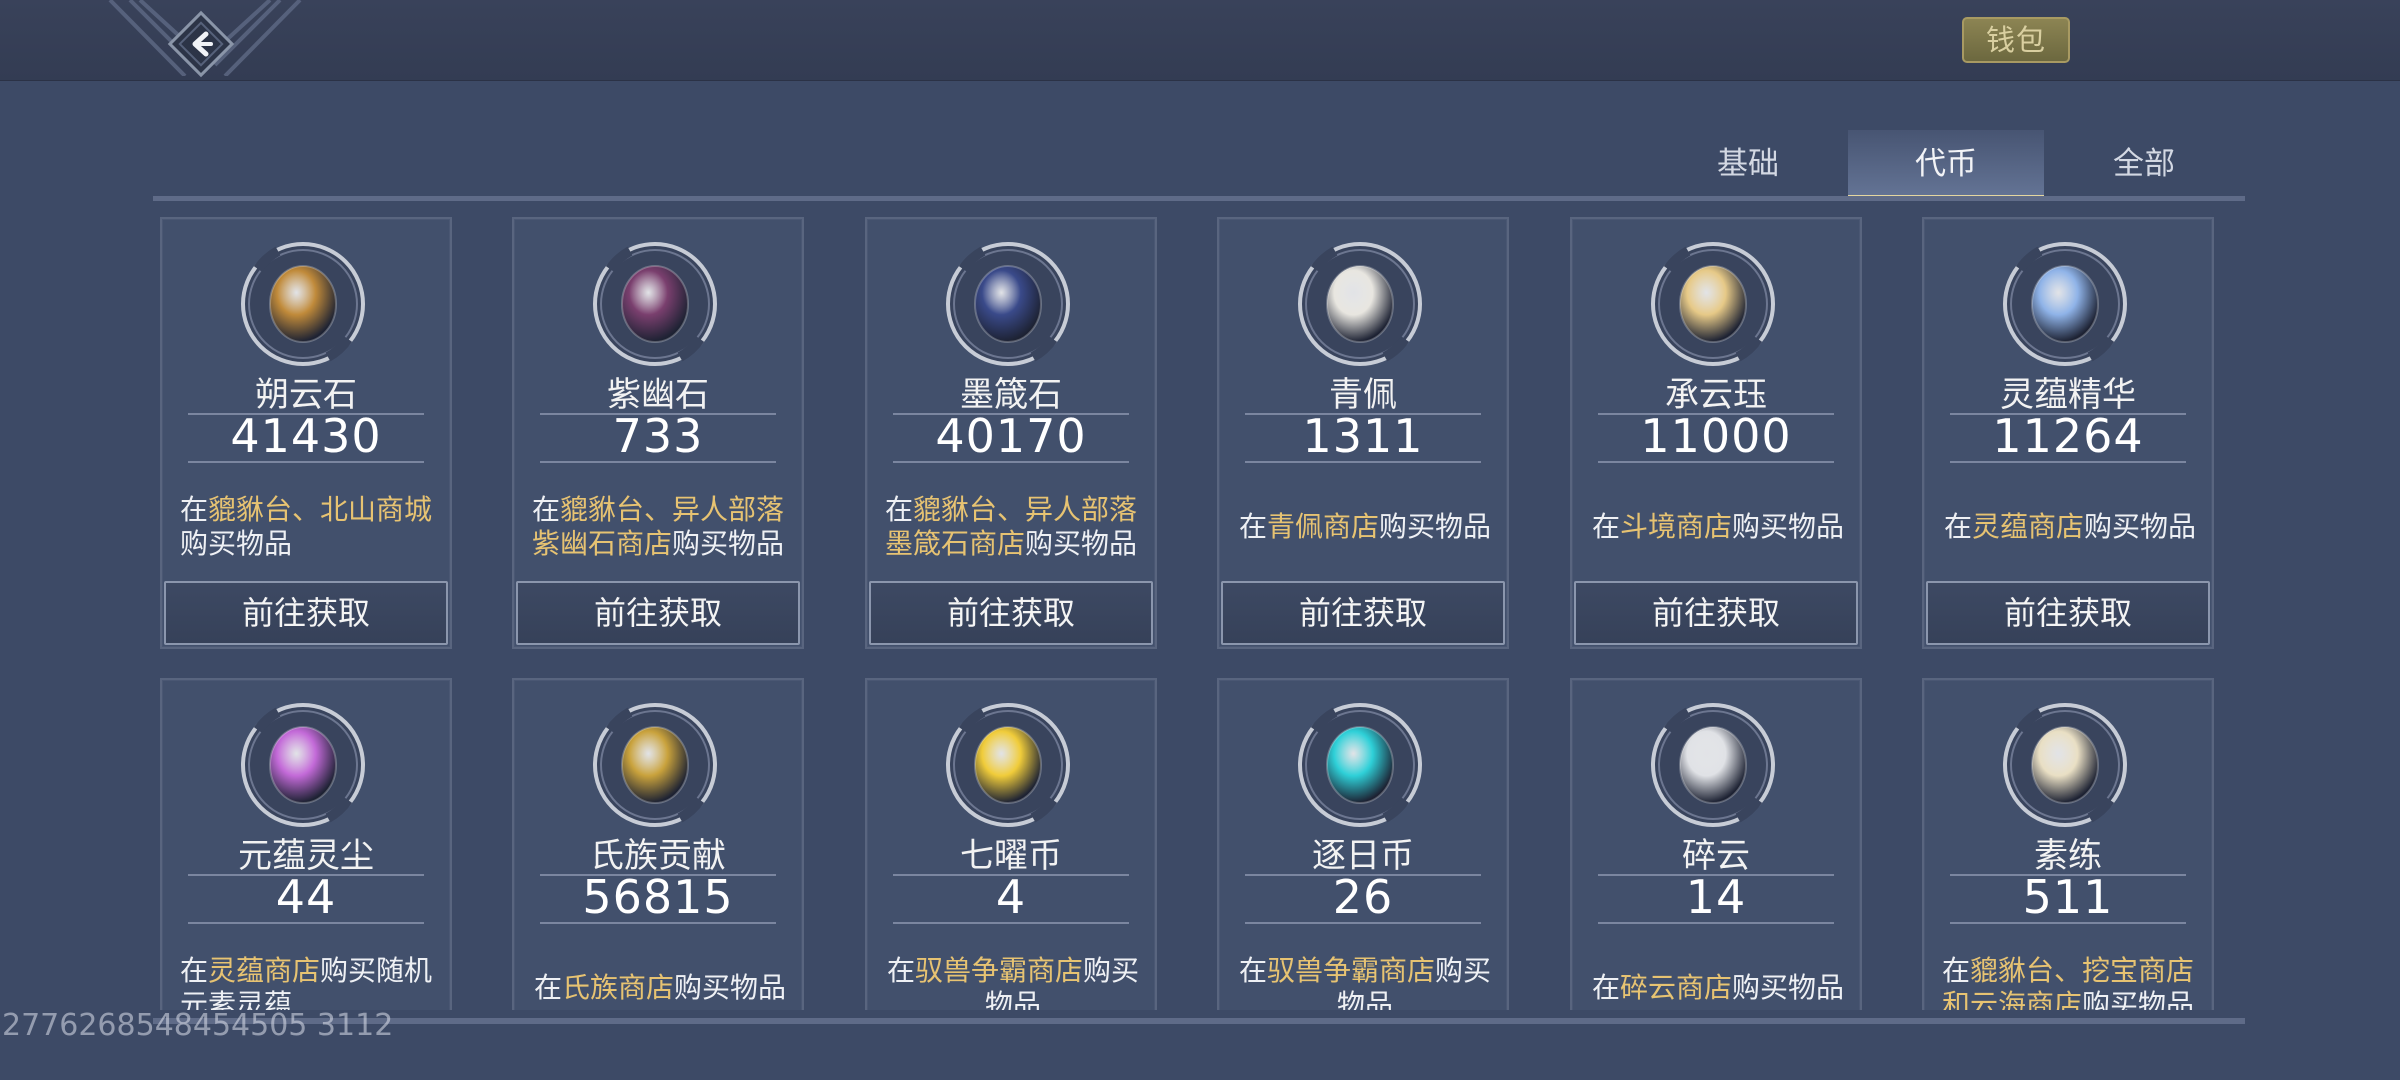  I want to click on description-text: 在驭兽争霸商店购买物品, so click(1365, 982).